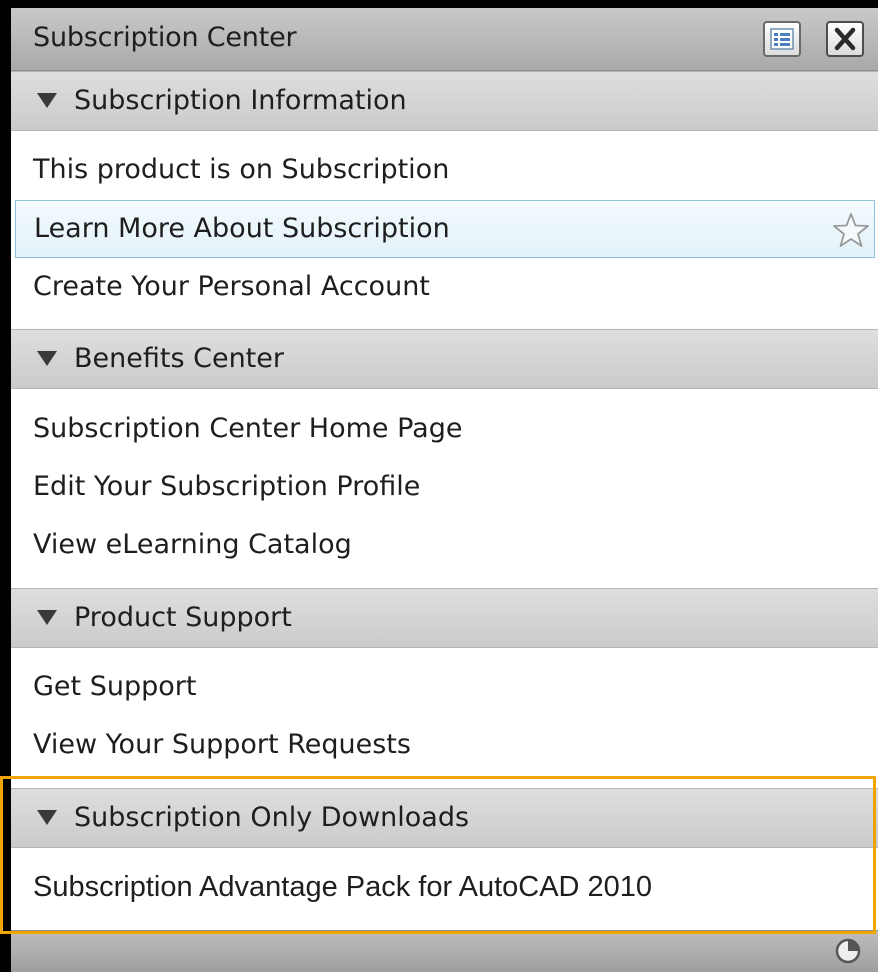 This screenshot has width=878, height=972. I want to click on list-item-label: Create Your Personal Account, so click(231, 286).